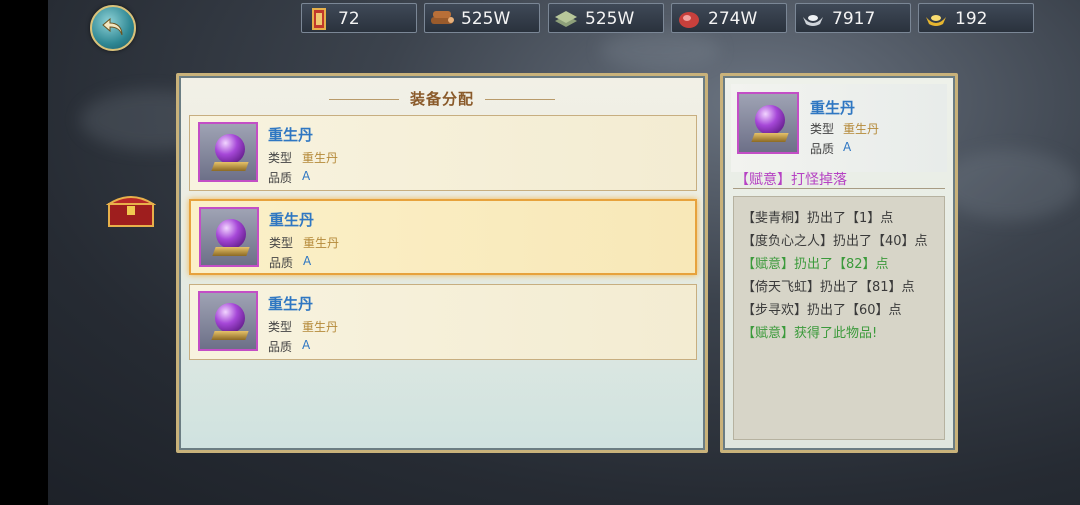 The height and width of the screenshot is (505, 1080). Describe the element at coordinates (818, 218) in the screenshot. I see `roll-log-line: 【斐青桐】扔出了【1】点` at that location.